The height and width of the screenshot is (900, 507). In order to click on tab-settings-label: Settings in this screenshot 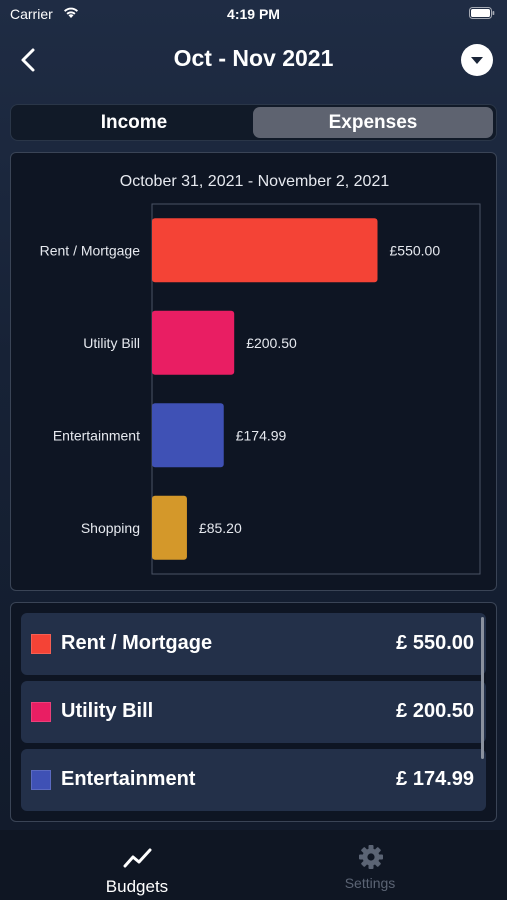, I will do `click(370, 883)`.